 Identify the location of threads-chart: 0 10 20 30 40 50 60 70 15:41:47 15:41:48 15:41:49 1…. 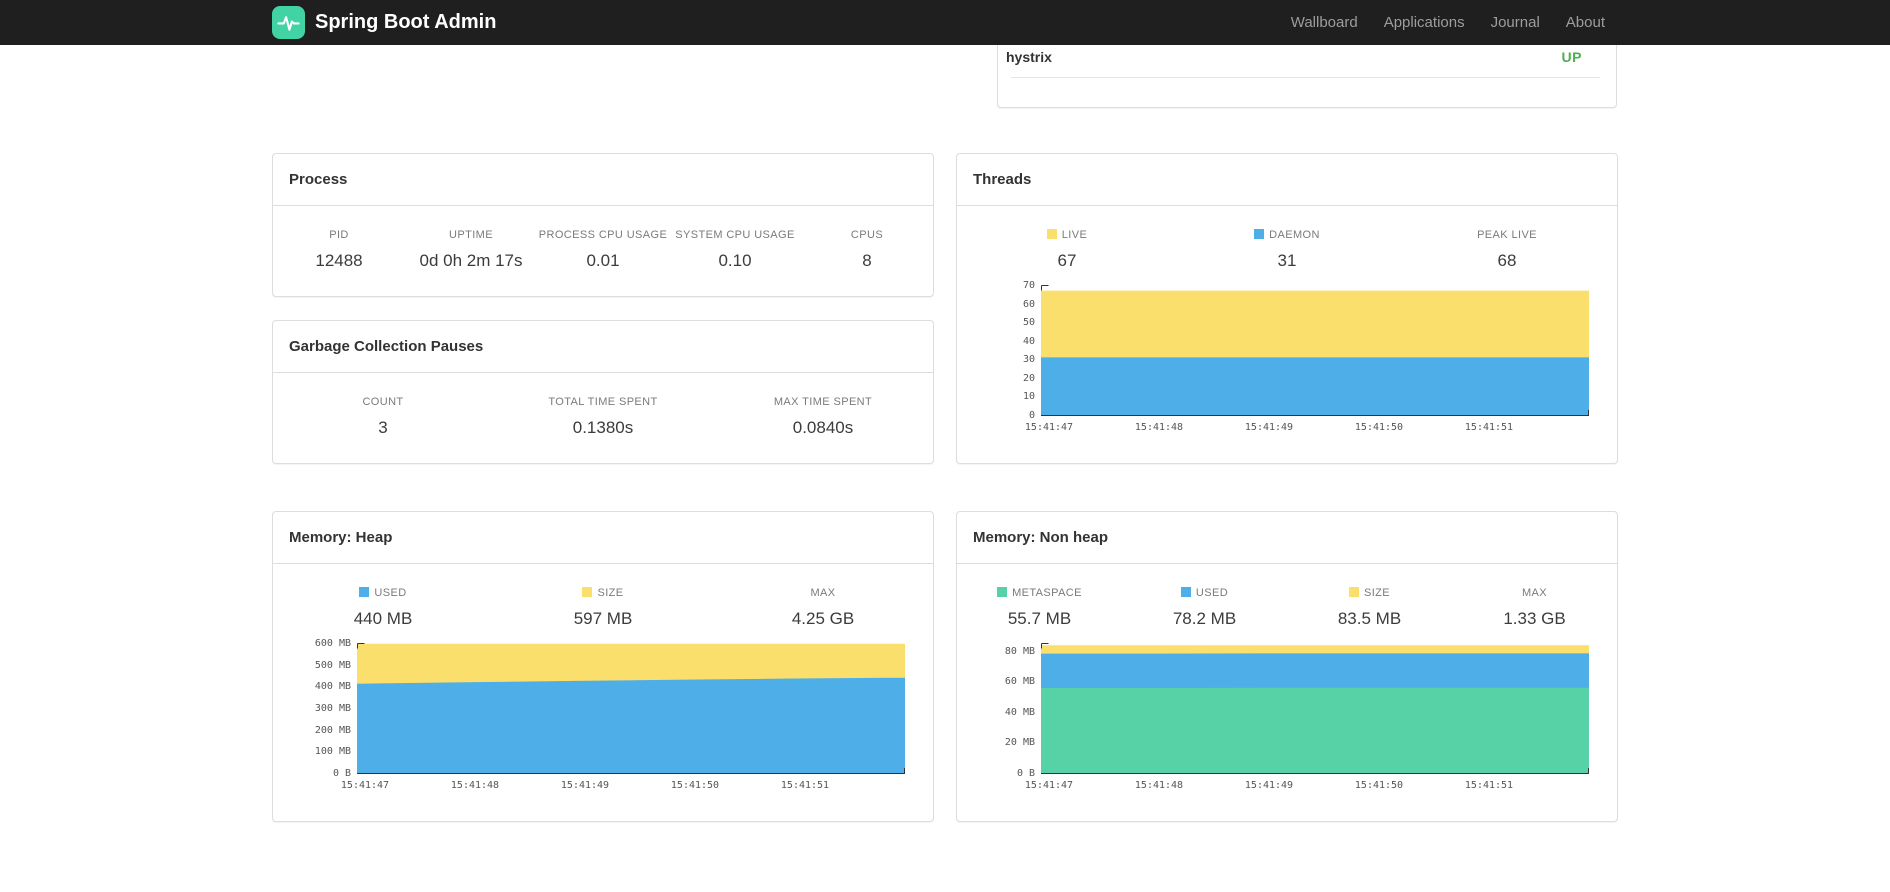
(1287, 370).